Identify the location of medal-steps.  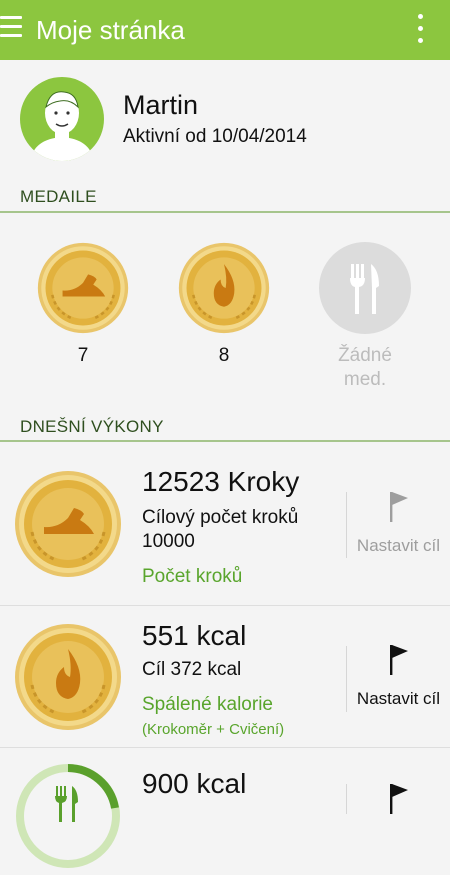
(83, 288).